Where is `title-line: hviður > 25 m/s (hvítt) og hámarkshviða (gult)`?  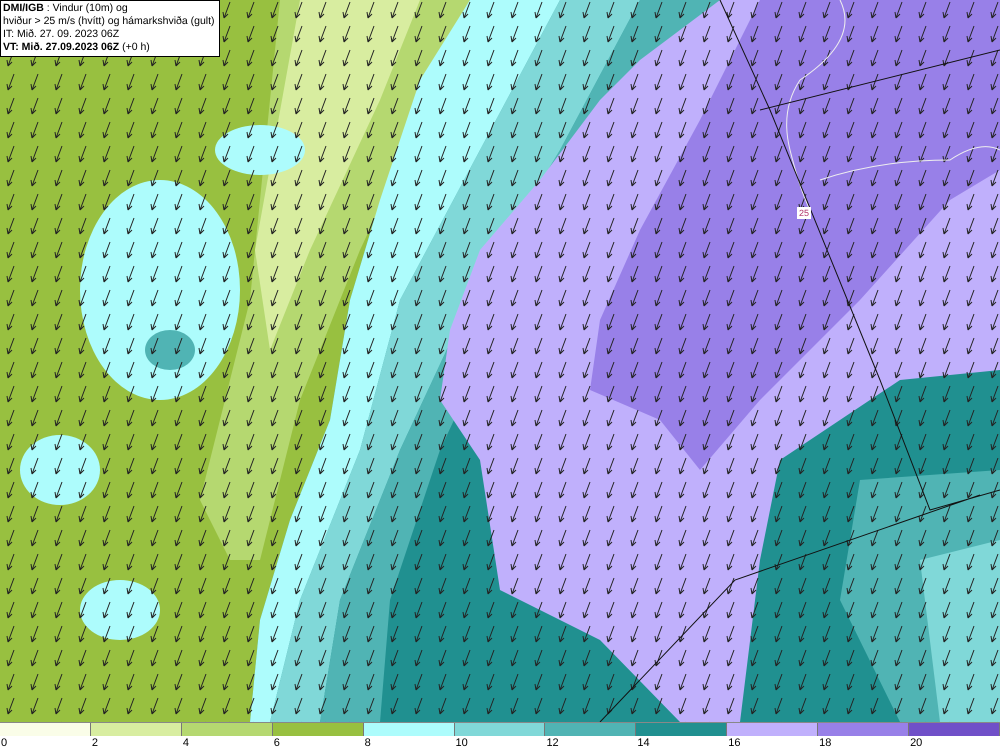
title-line: hviður > 25 m/s (hvítt) og hámarkshviða (gult) is located at coordinates (109, 21).